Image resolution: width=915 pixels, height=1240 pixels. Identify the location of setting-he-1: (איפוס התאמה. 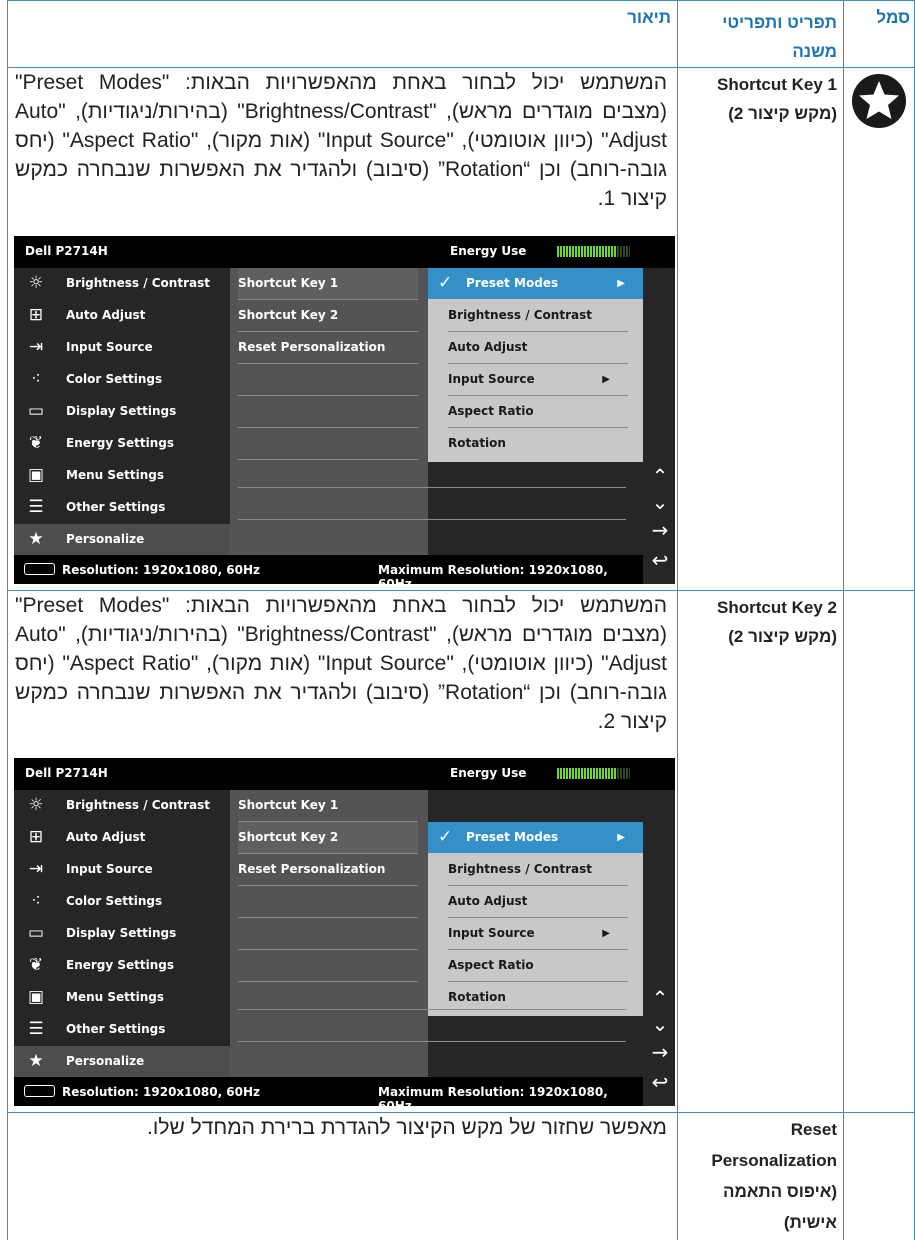
(780, 1191).